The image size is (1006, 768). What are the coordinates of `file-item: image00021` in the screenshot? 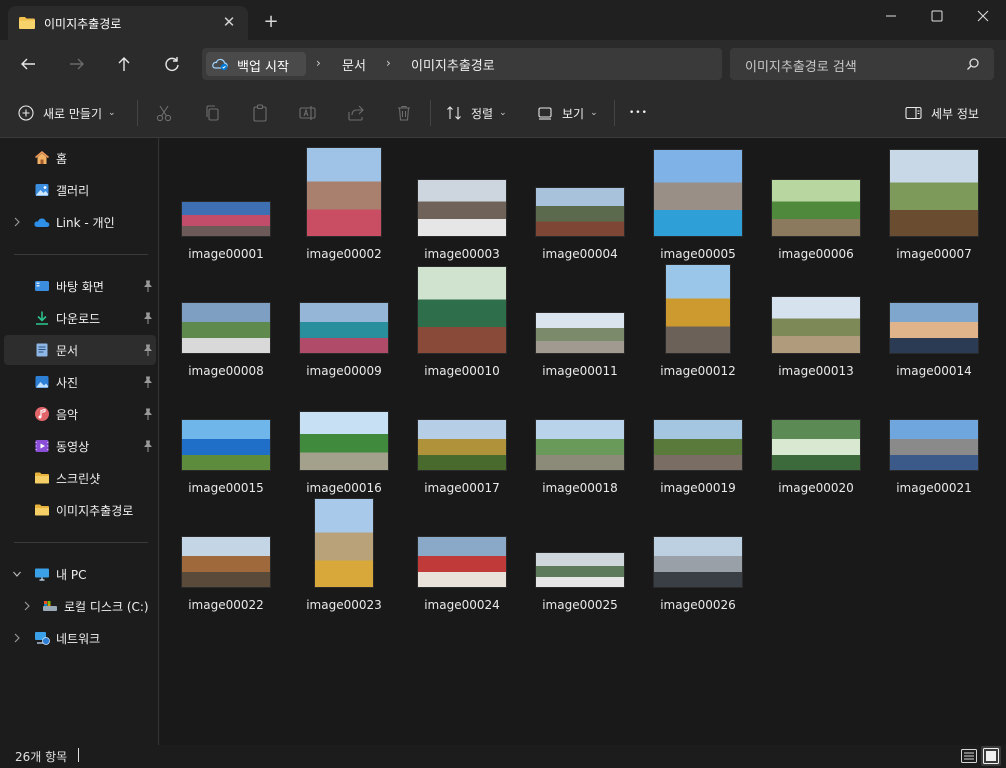 It's located at (934, 439).